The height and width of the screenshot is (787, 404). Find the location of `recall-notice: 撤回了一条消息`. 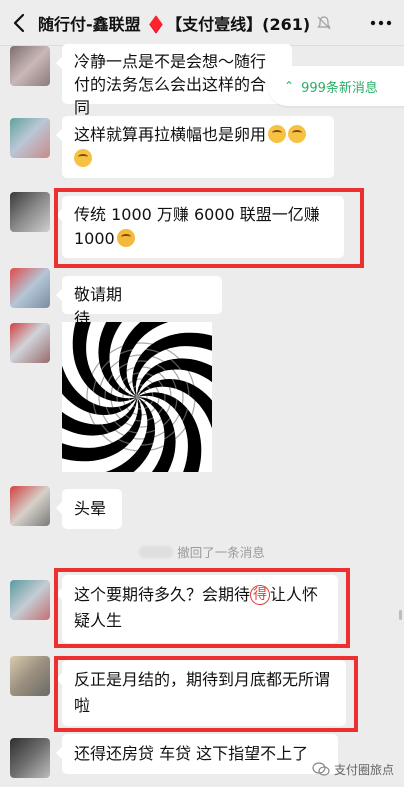

recall-notice: 撤回了一条消息 is located at coordinates (202, 552).